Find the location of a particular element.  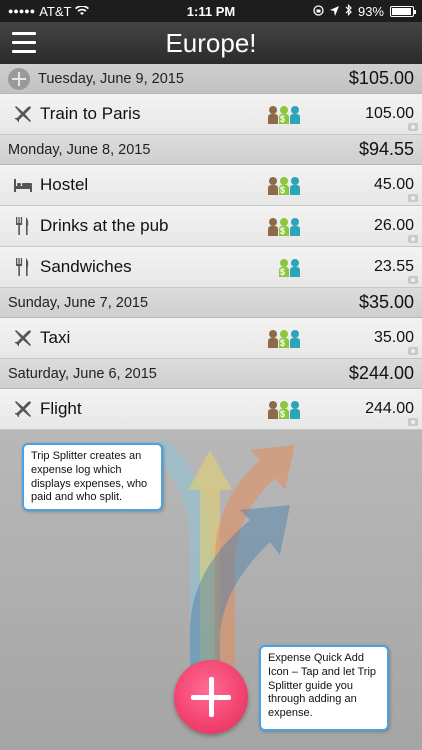

day-date: Saturday, June 6, 2015 is located at coordinates (82, 373).